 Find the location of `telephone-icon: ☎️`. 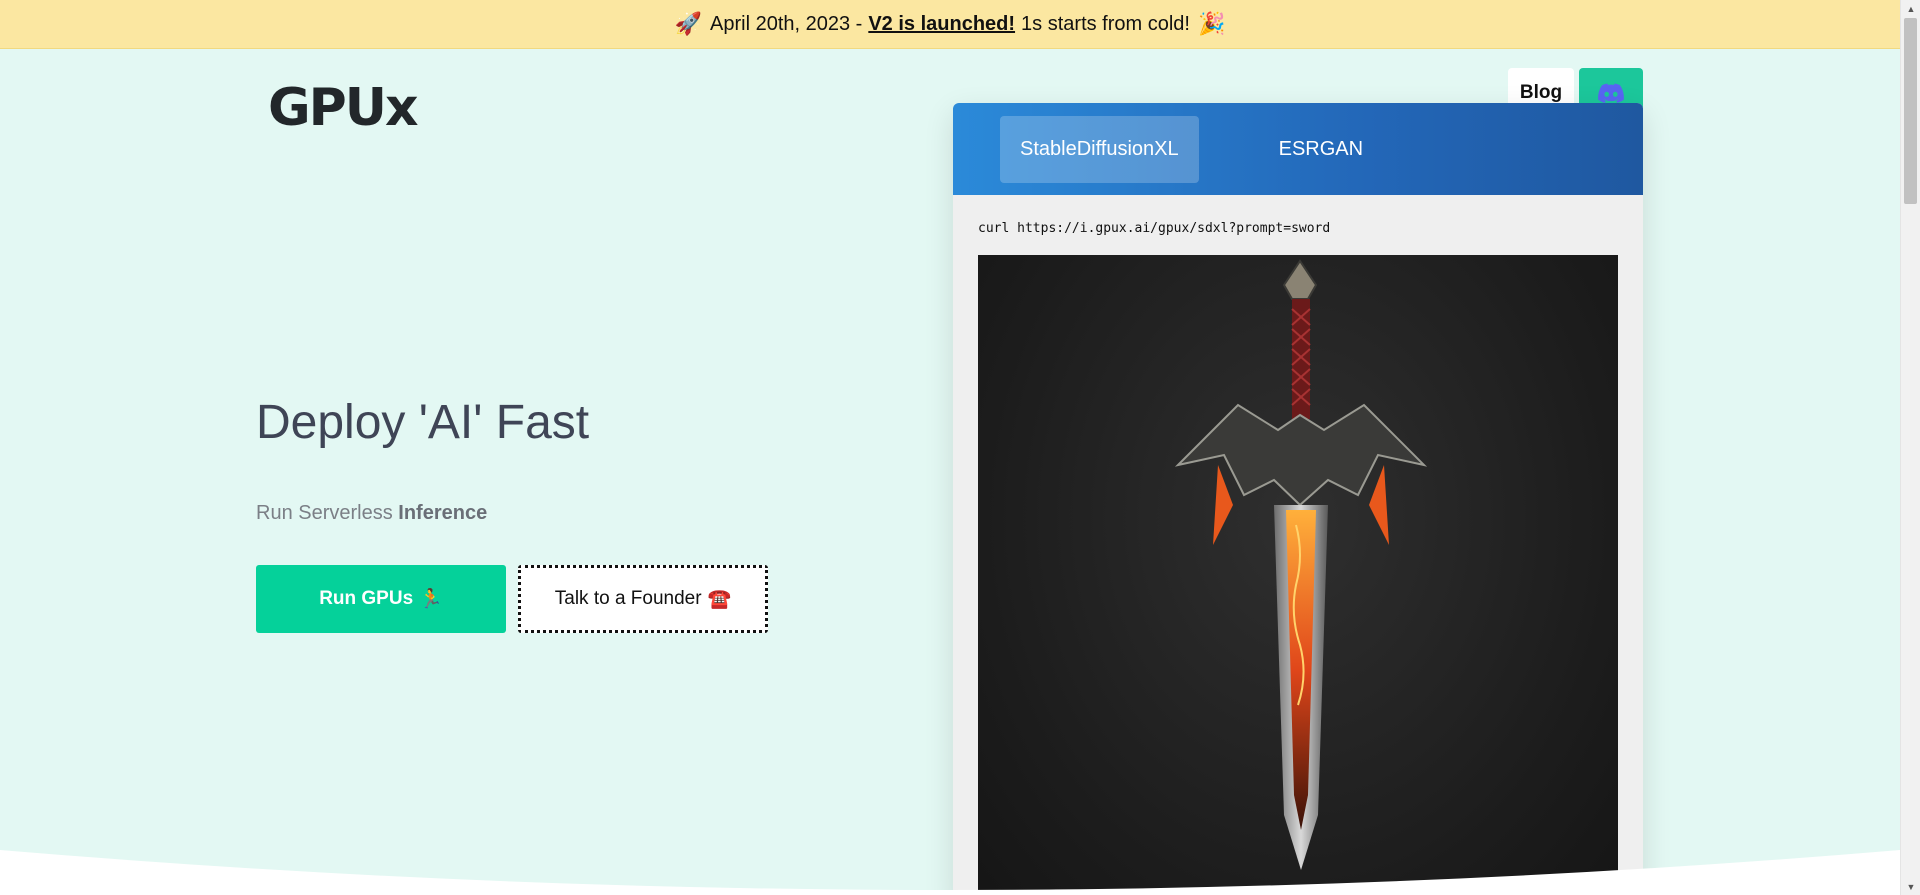

telephone-icon: ☎️ is located at coordinates (719, 599).